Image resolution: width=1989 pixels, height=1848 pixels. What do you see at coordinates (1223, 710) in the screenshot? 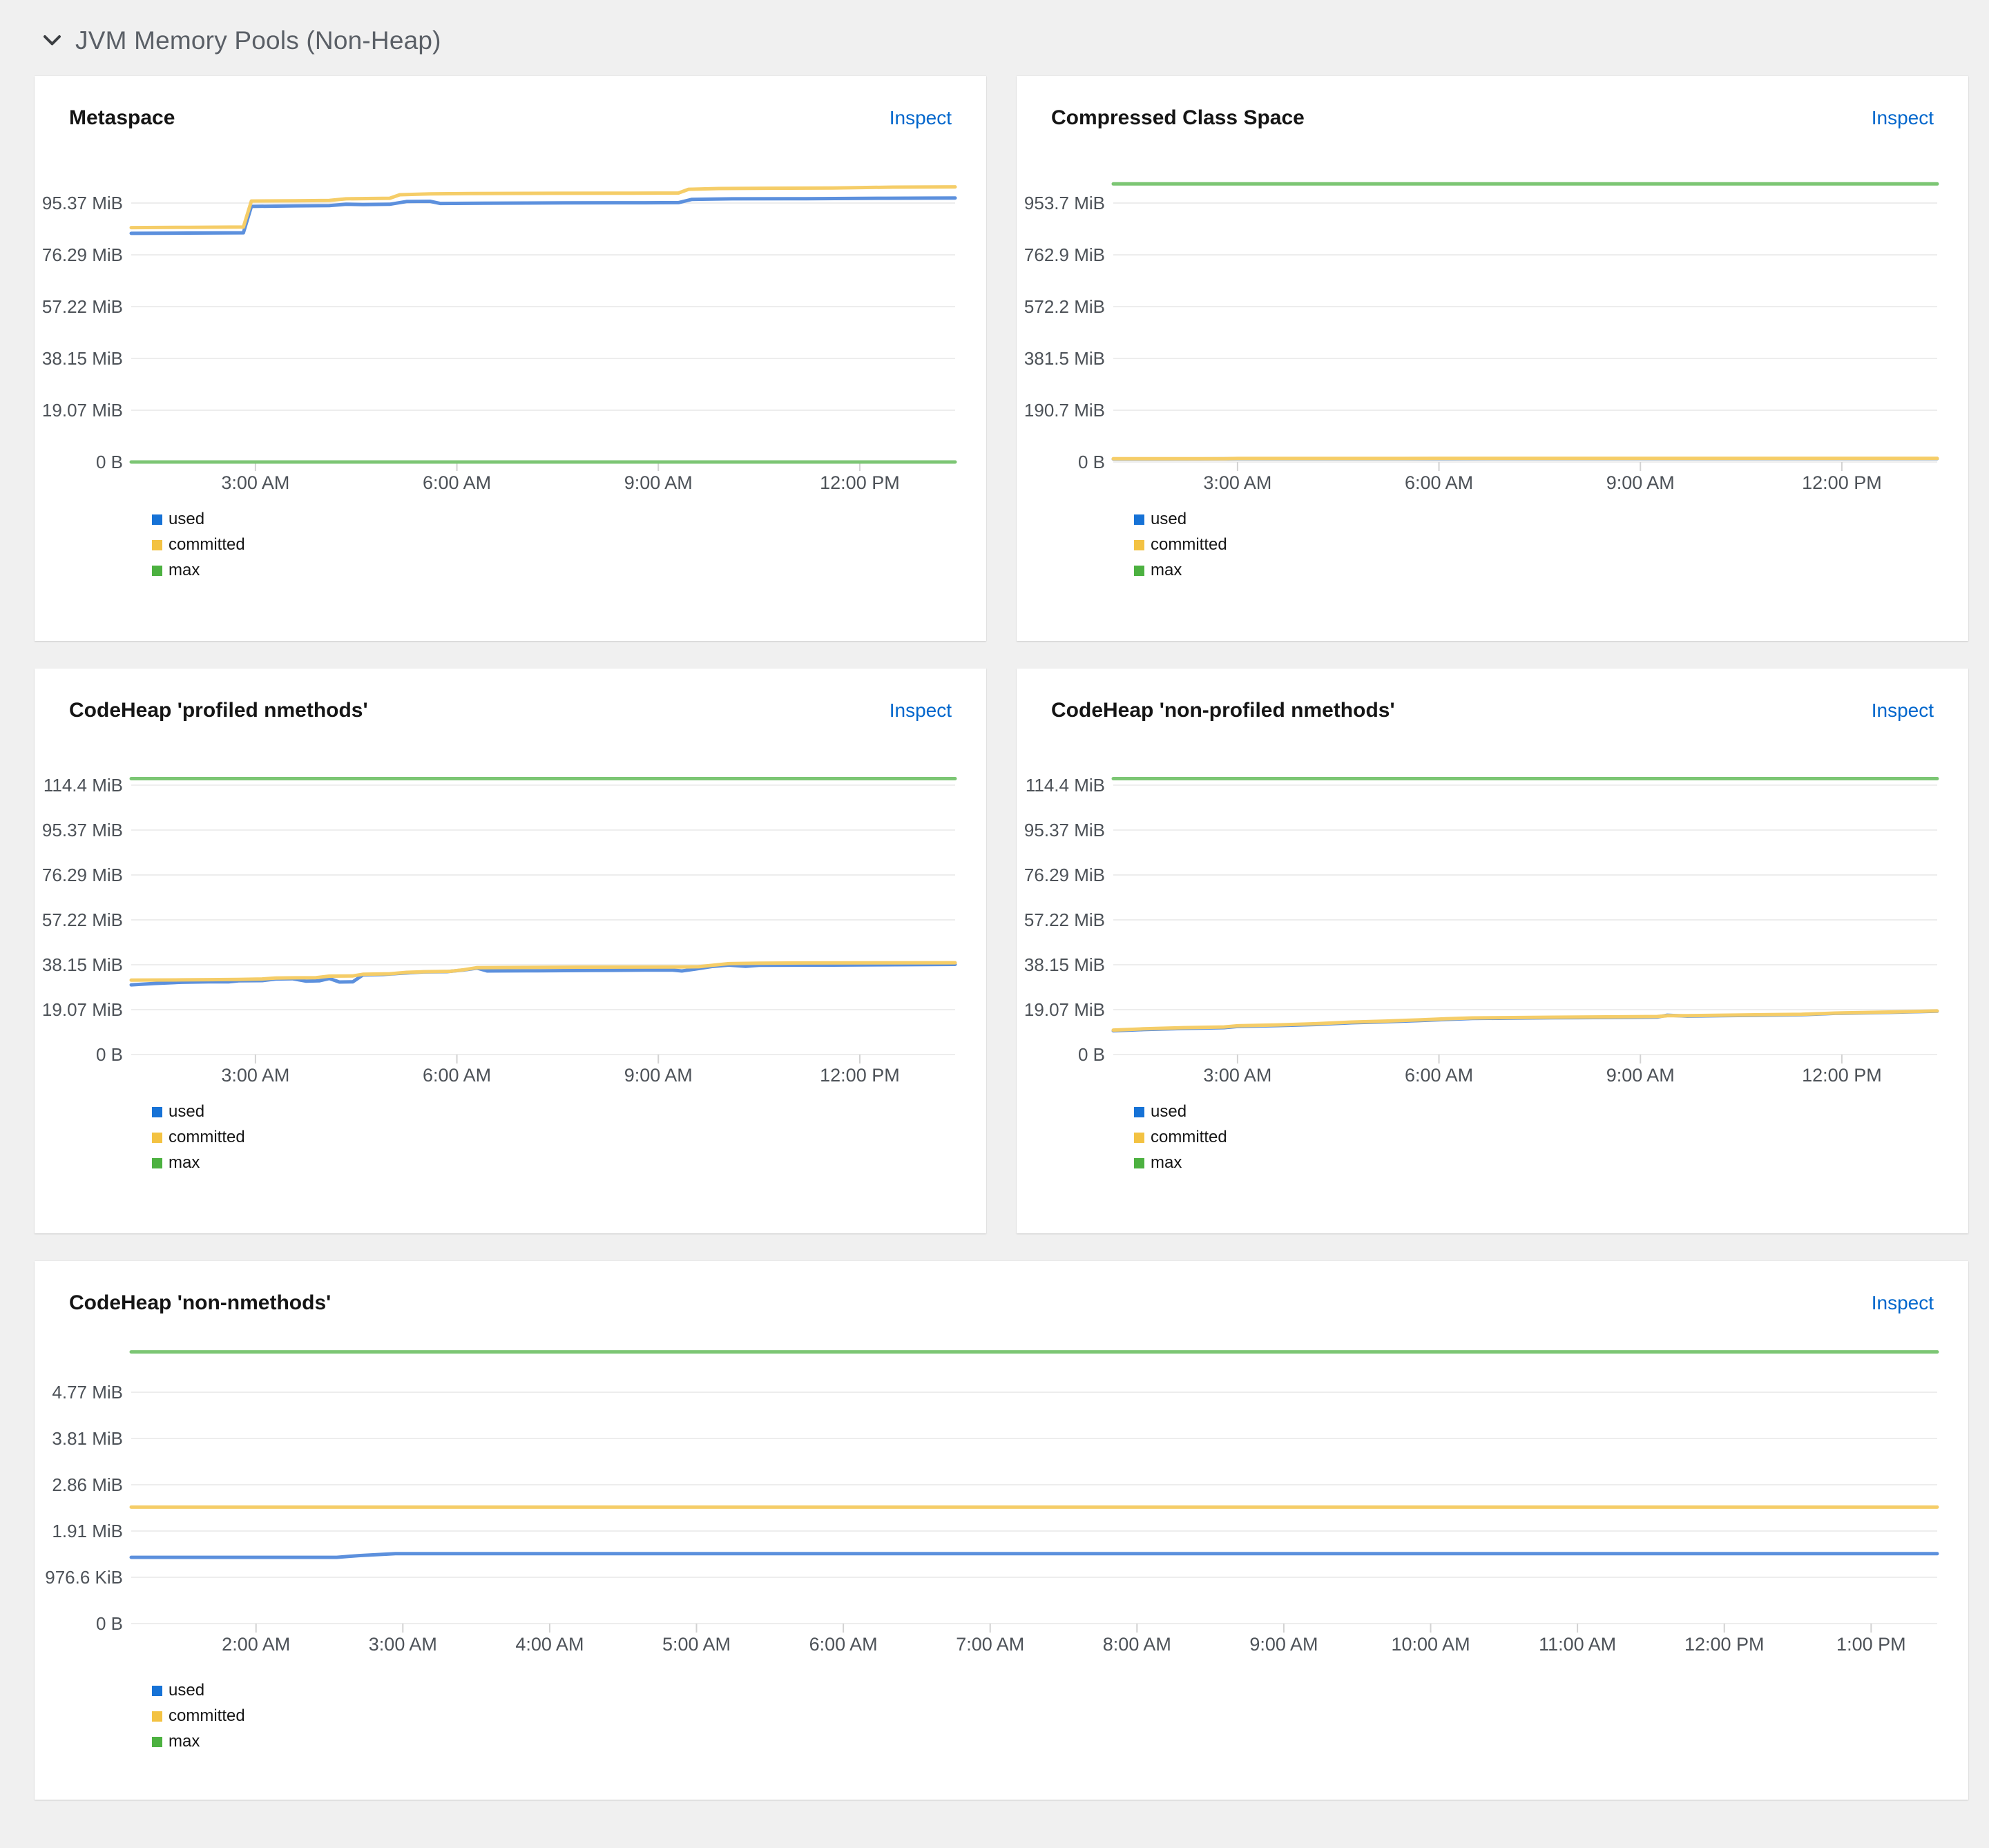
I see `chart-title: CodeHeap 'non-profiled nmethods'` at bounding box center [1223, 710].